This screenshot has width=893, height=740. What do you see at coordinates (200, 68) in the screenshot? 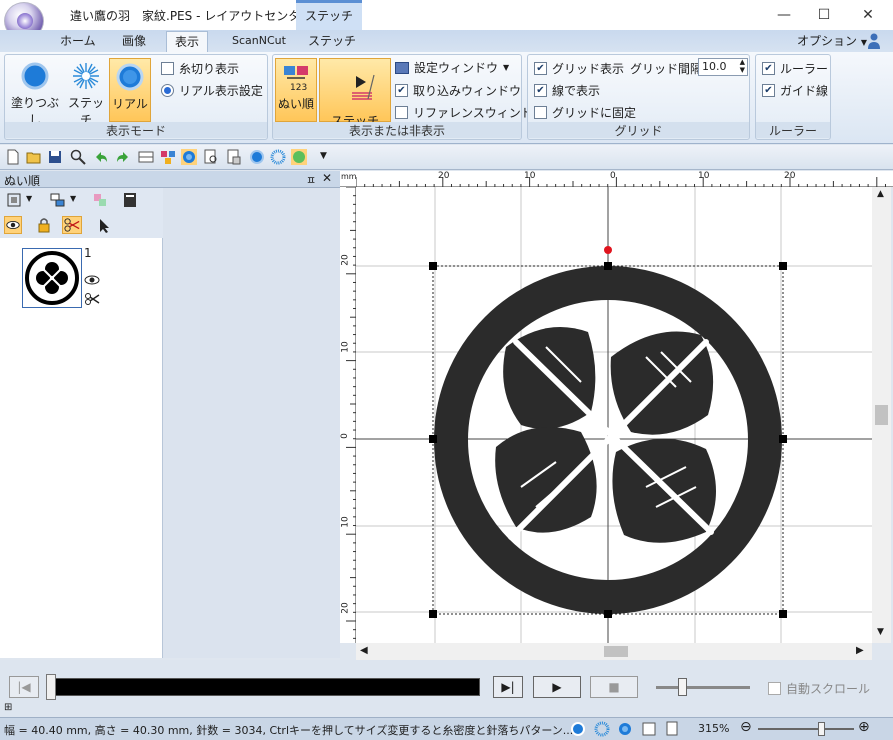
I see `thread-cut-checkbox: 糸切り表示` at bounding box center [200, 68].